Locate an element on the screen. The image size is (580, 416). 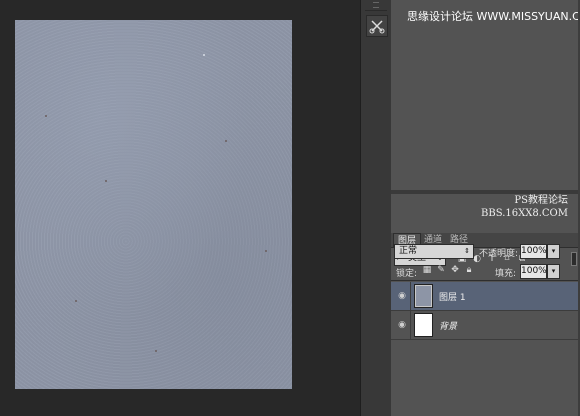
drag-grip is located at coordinates (376, 5).